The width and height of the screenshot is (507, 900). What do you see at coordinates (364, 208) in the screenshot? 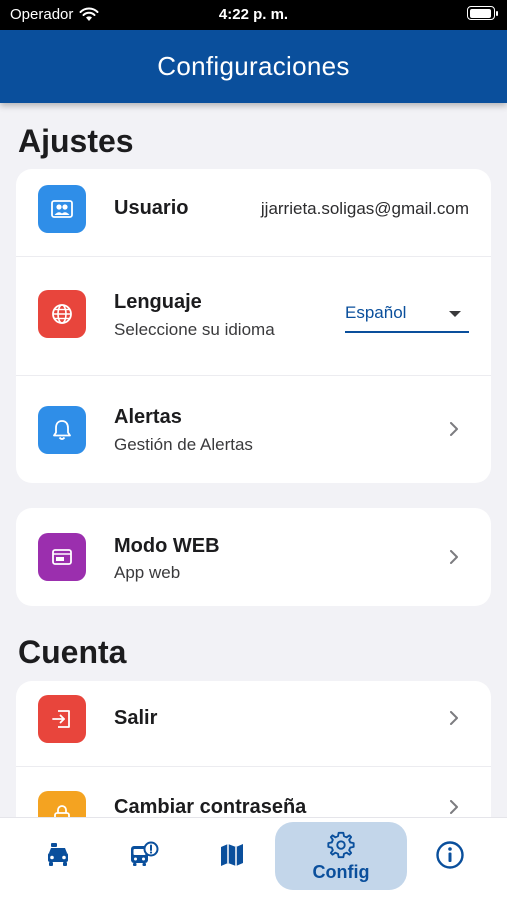
I see `user-email: jjarrieta.soligas@gmail.com` at bounding box center [364, 208].